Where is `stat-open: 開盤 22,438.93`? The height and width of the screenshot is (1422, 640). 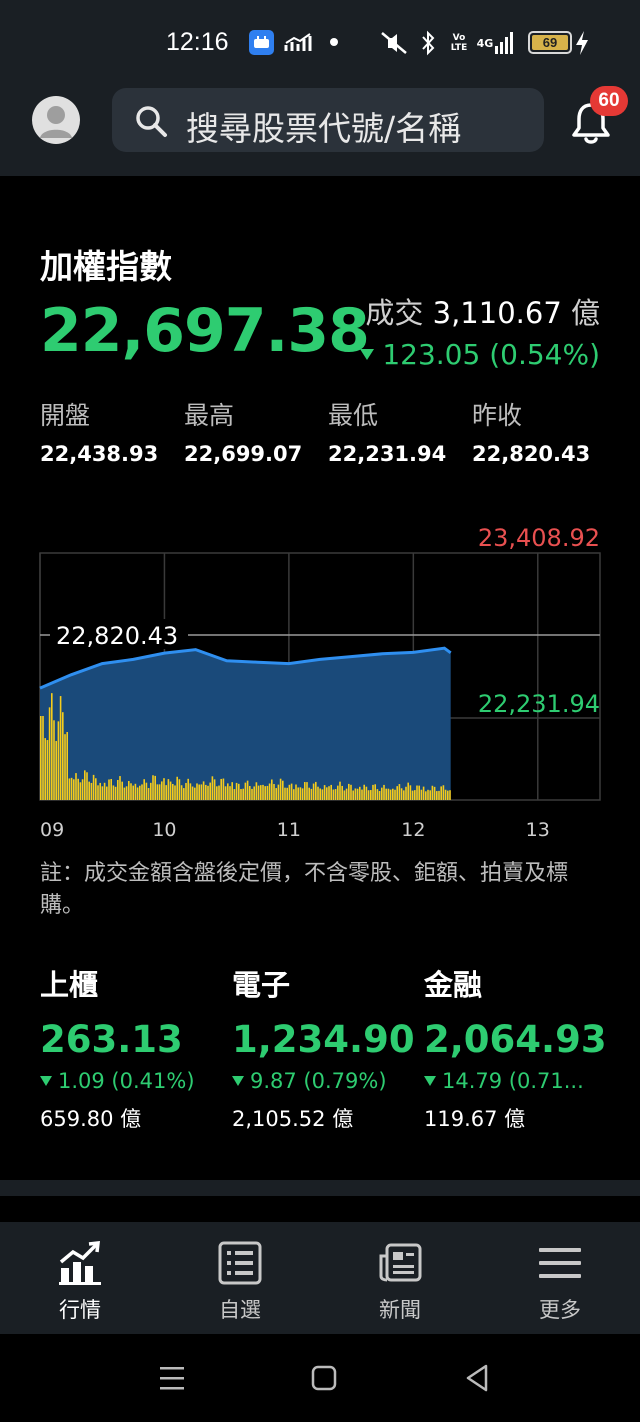
stat-open: 開盤 22,438.93 is located at coordinates (99, 433).